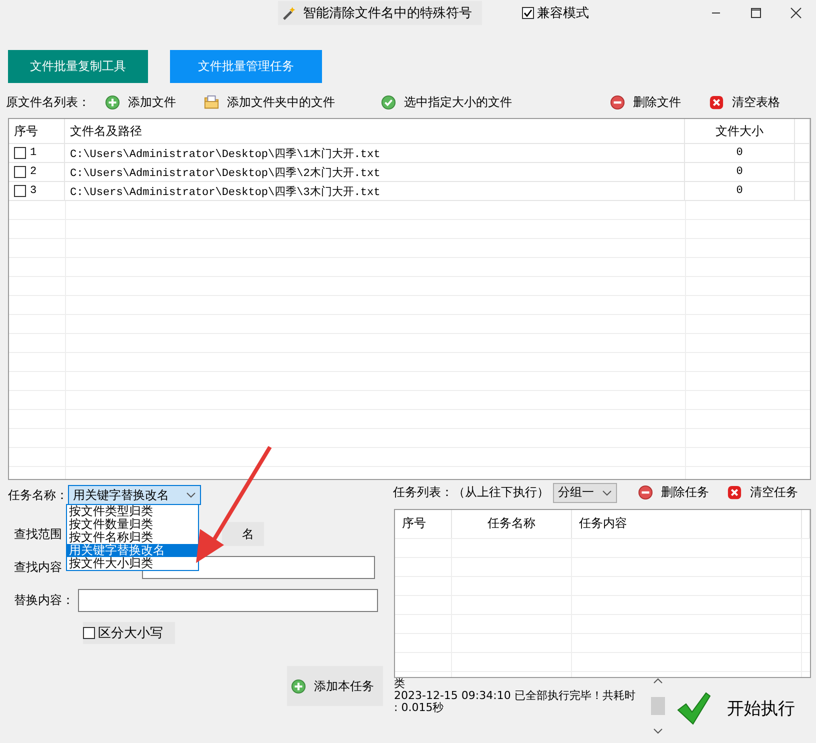 This screenshot has width=816, height=743. Describe the element at coordinates (471, 493) in the screenshot. I see `section-label: 任务列表：（从上往下执行）` at that location.